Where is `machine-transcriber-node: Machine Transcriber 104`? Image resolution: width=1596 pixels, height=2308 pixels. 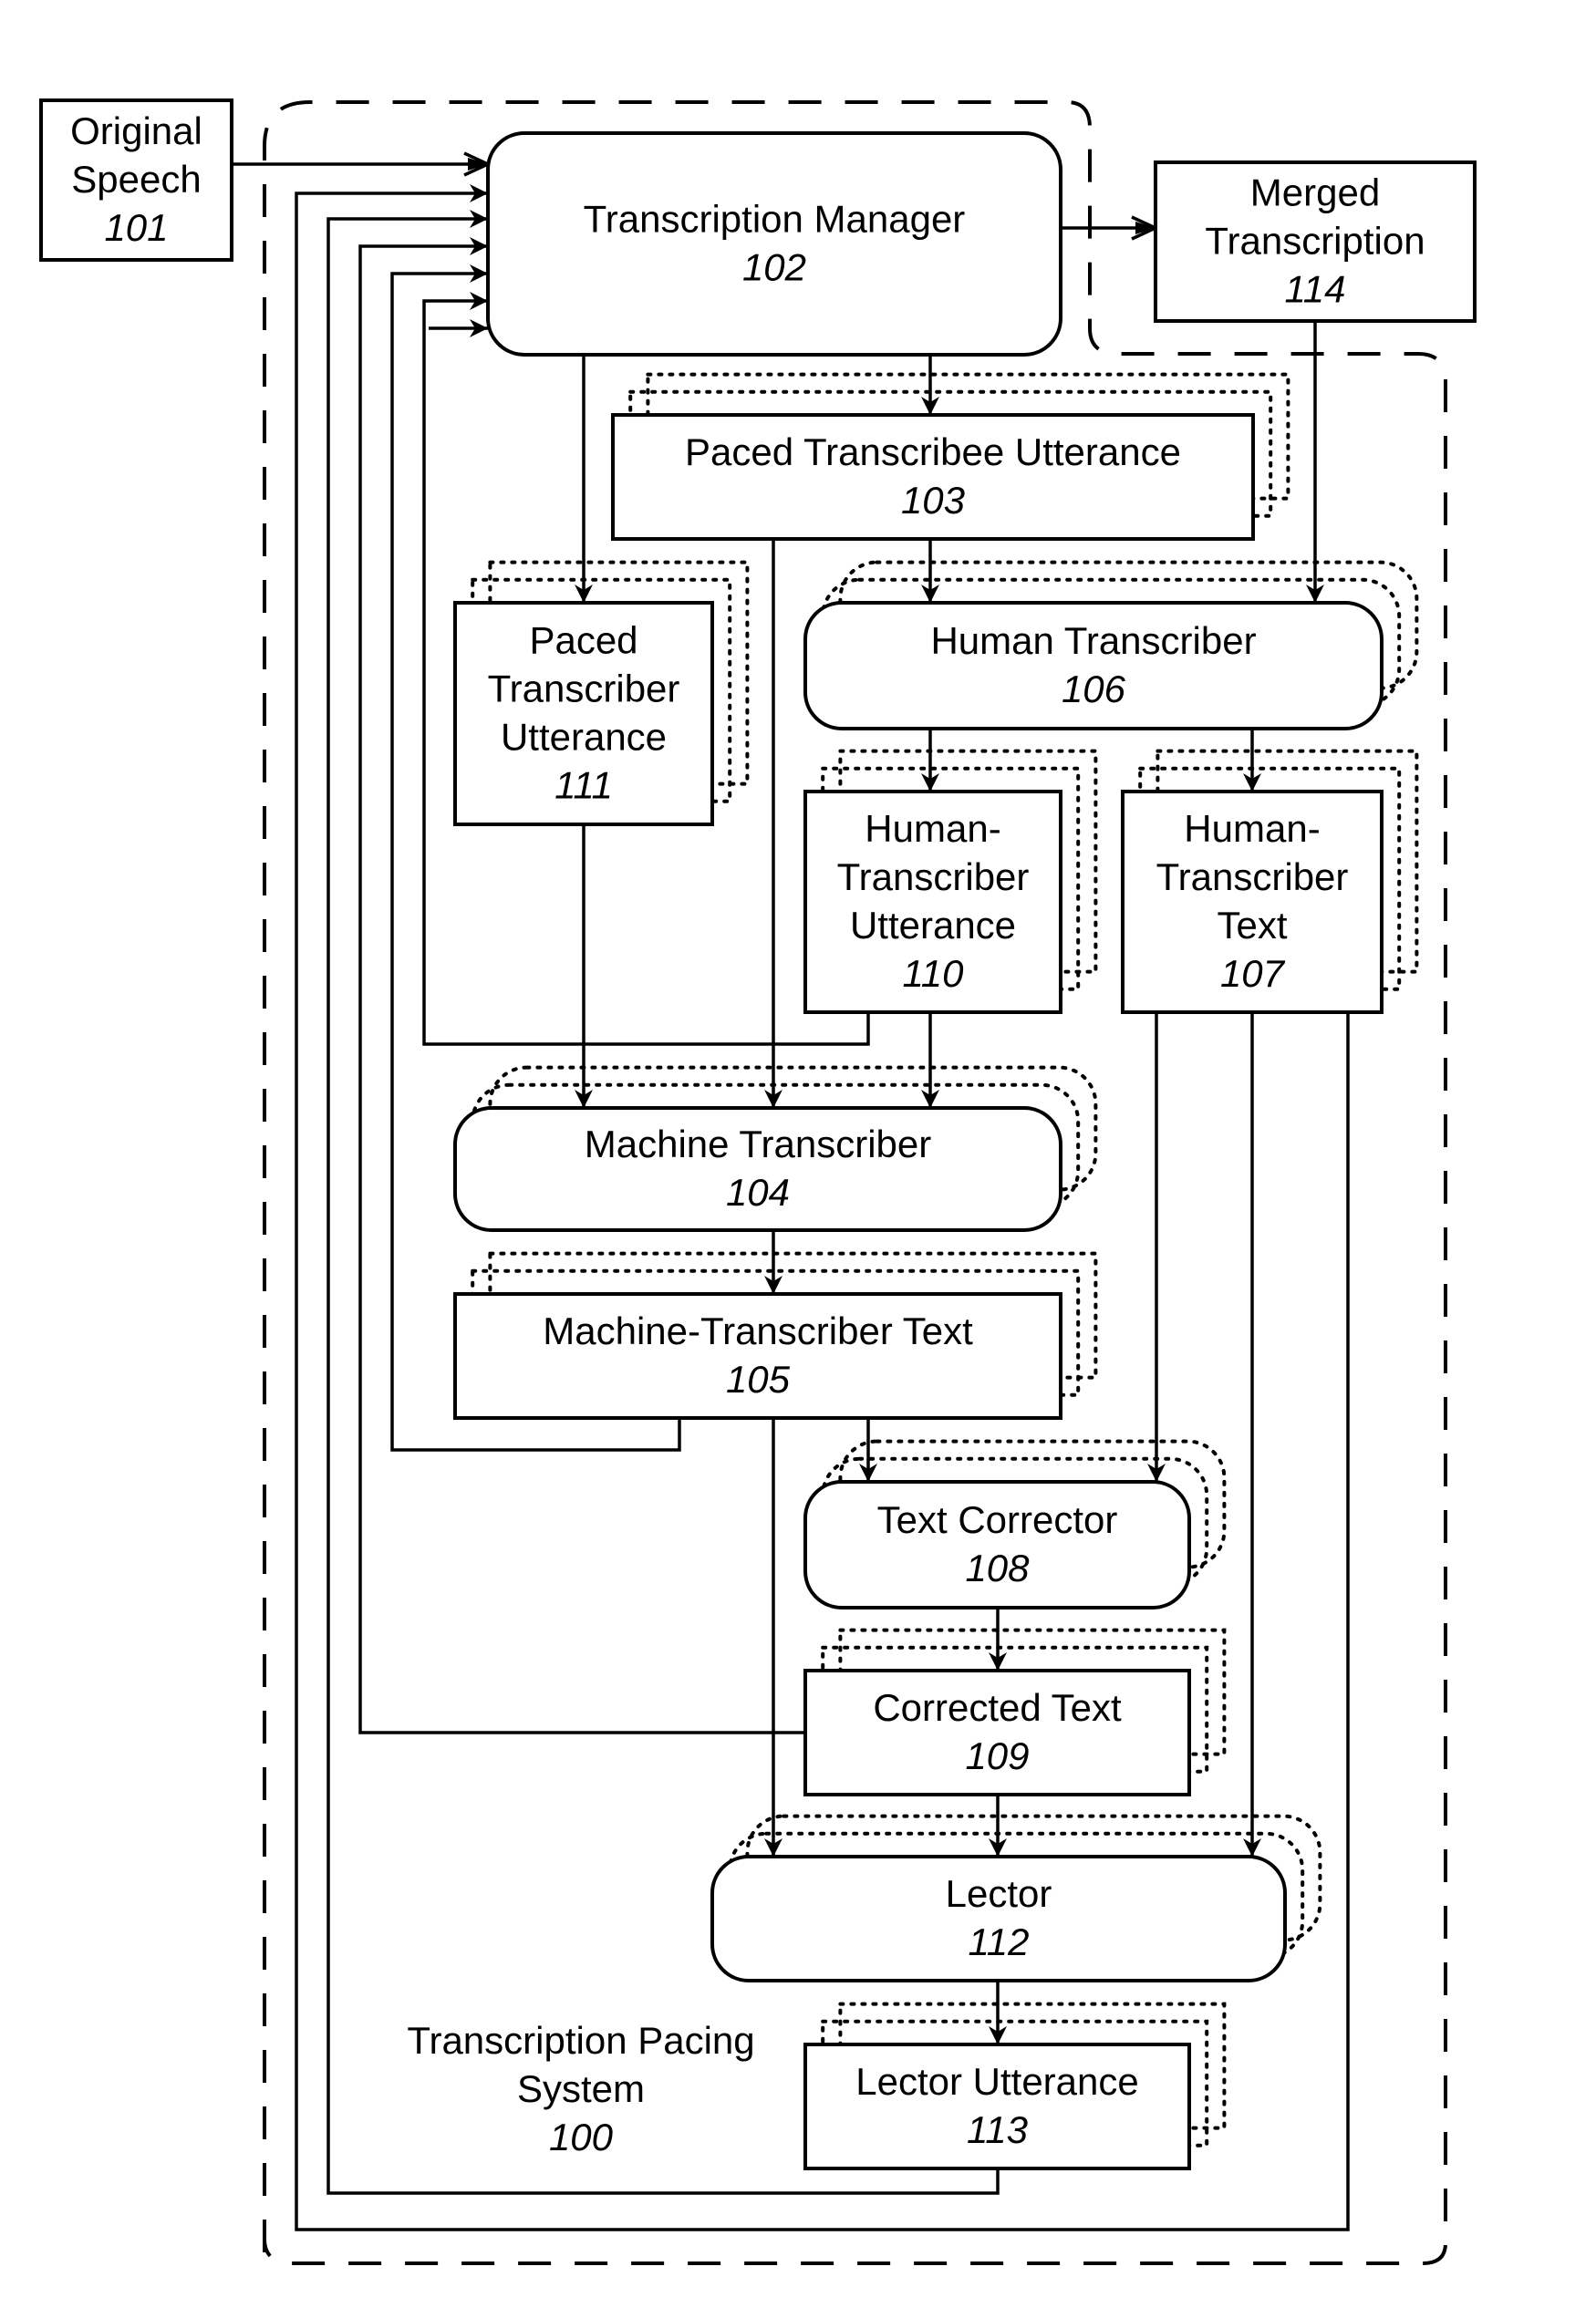
machine-transcriber-node: Machine Transcriber 104 is located at coordinates (757, 1169).